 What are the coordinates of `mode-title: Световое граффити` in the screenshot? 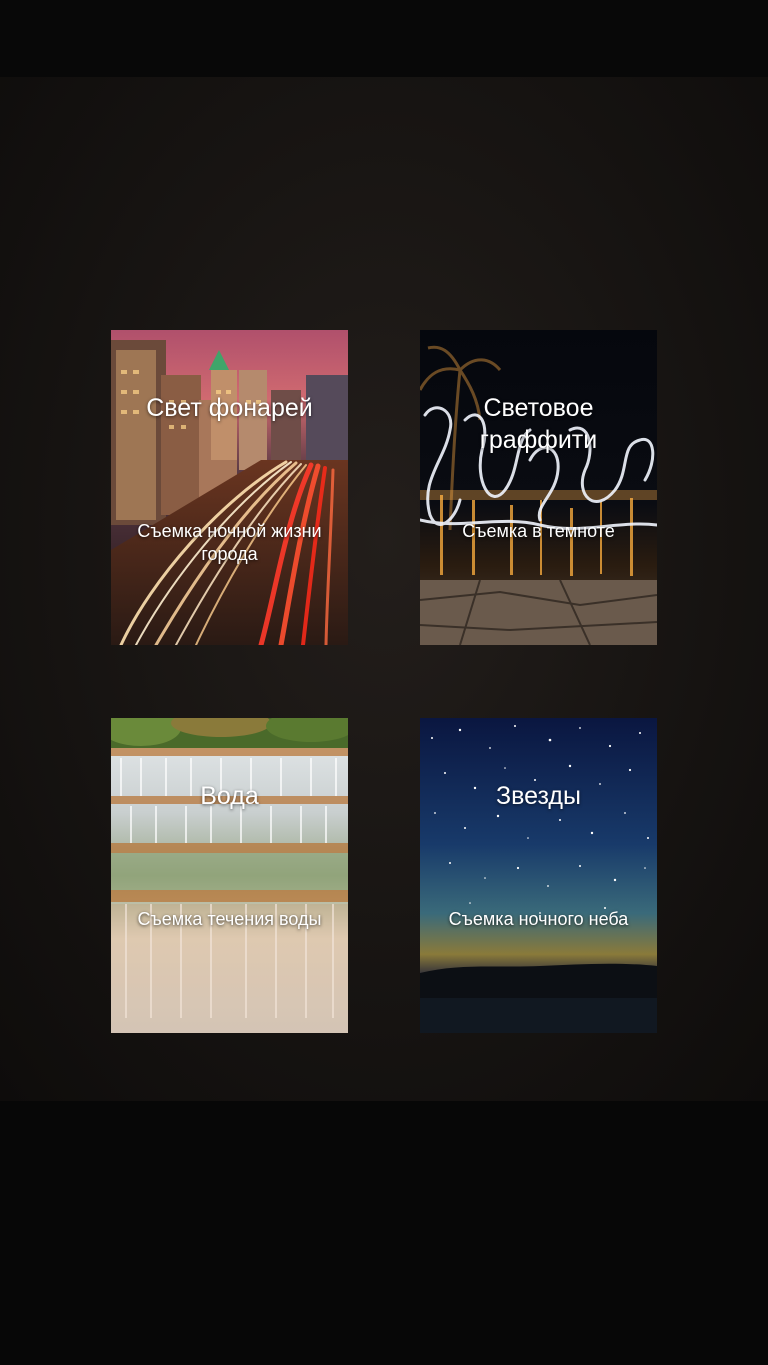 It's located at (538, 424).